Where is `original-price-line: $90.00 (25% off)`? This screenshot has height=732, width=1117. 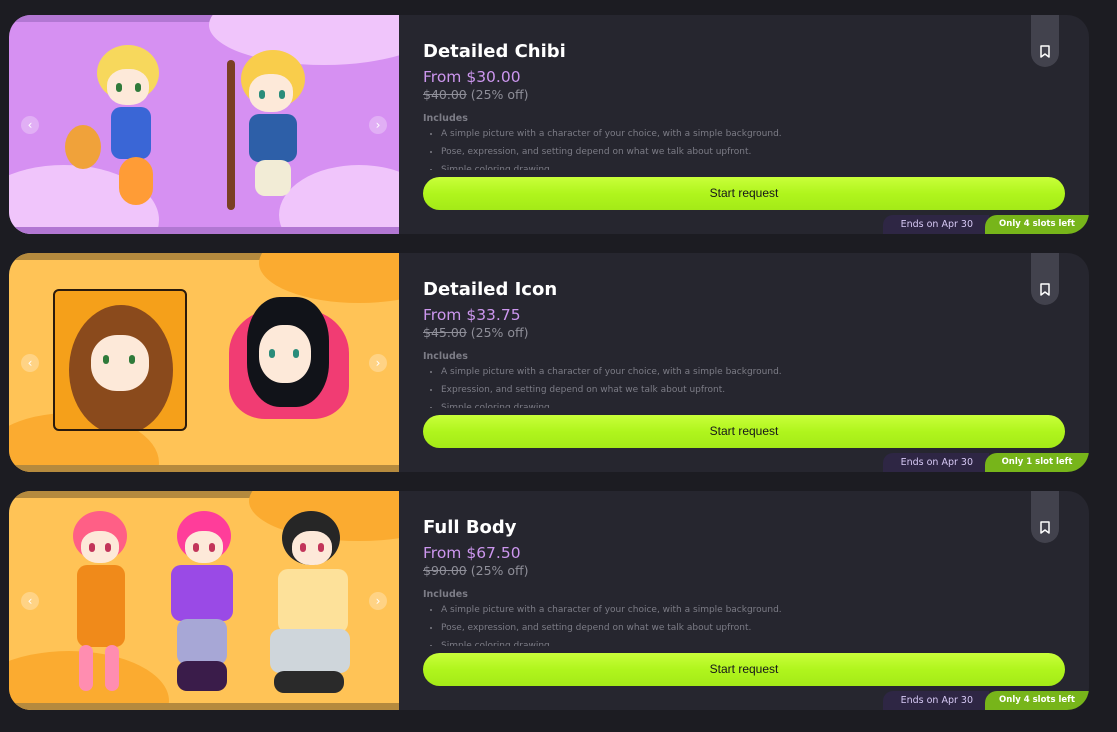
original-price-line: $90.00 (25% off) is located at coordinates (476, 570).